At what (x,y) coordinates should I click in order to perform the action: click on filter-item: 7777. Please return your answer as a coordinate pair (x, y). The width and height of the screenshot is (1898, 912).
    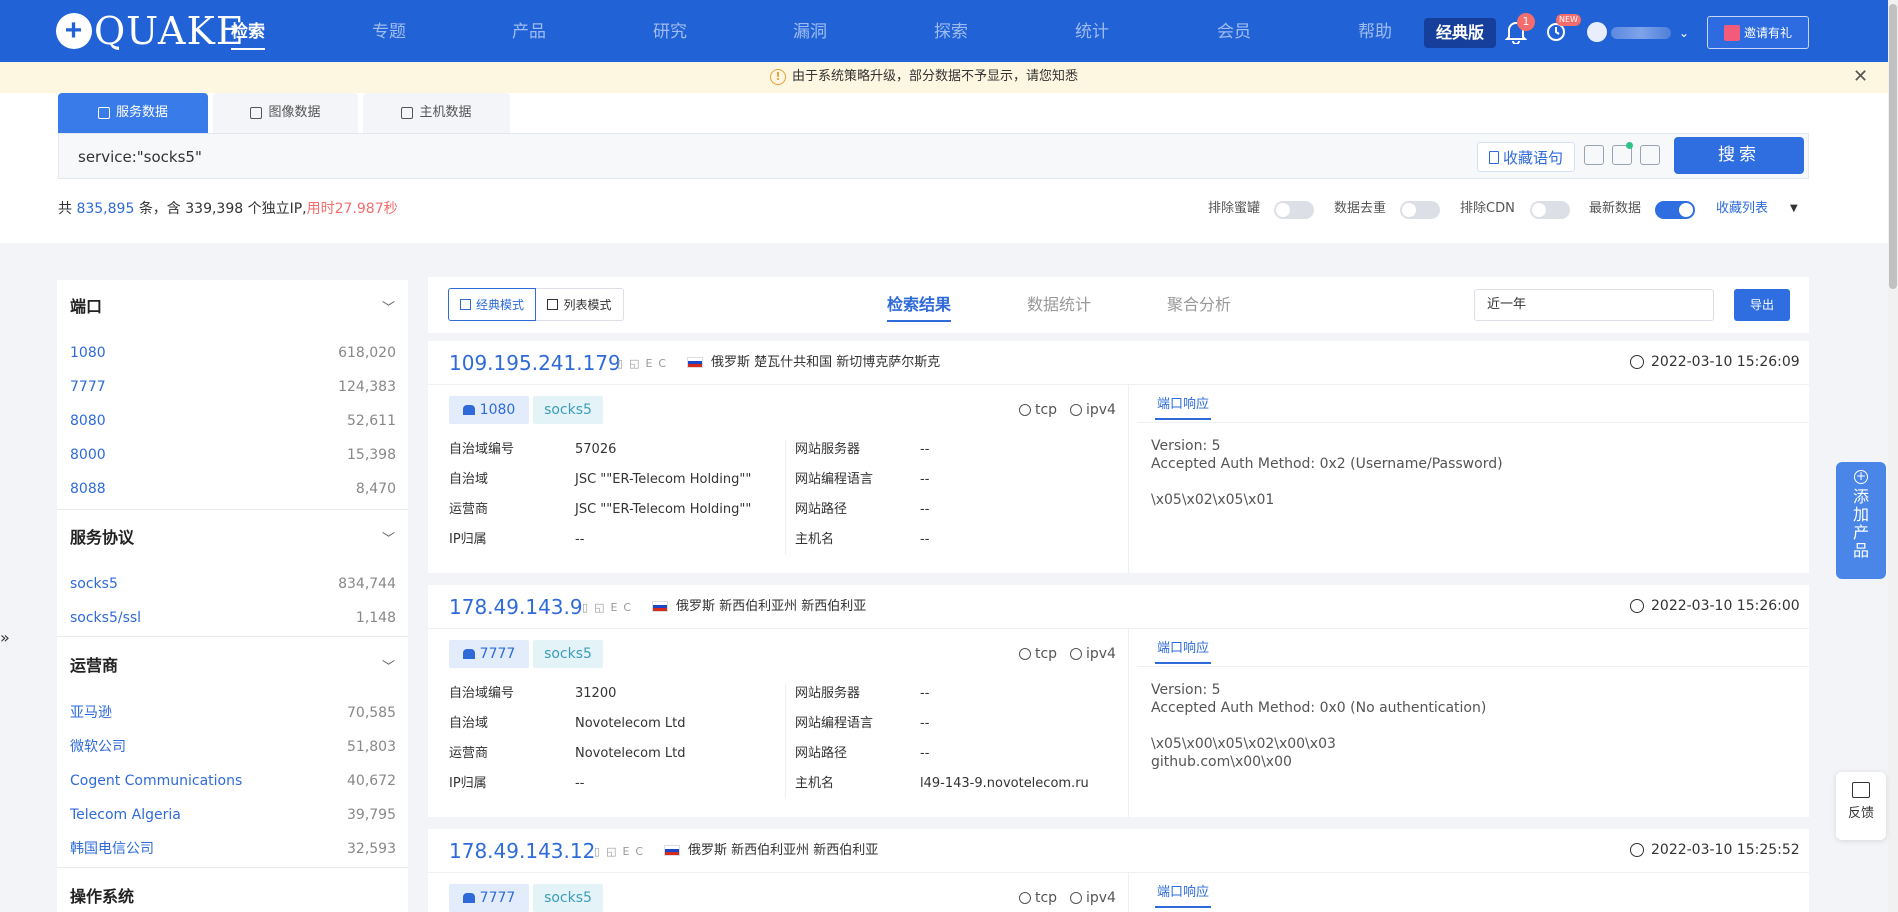
    Looking at the image, I should click on (88, 387).